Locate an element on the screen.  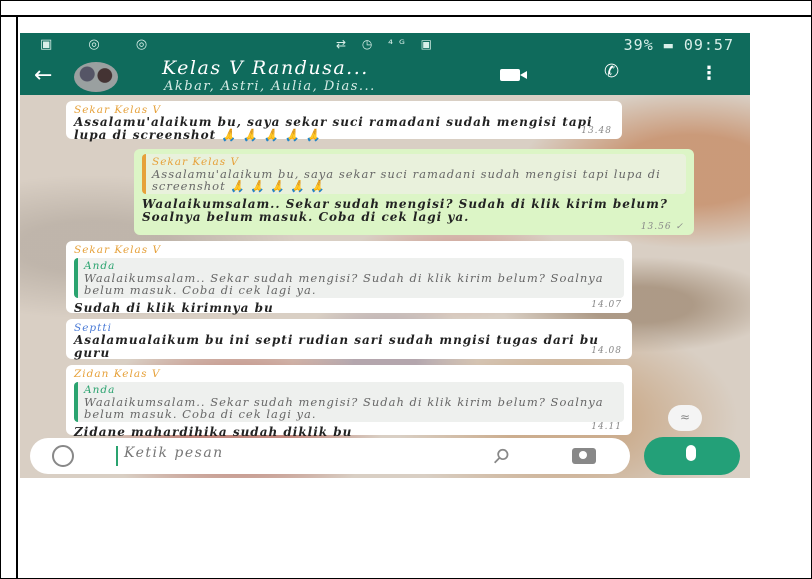
message-text: Sudah di klik kirimnya bu is located at coordinates (174, 308).